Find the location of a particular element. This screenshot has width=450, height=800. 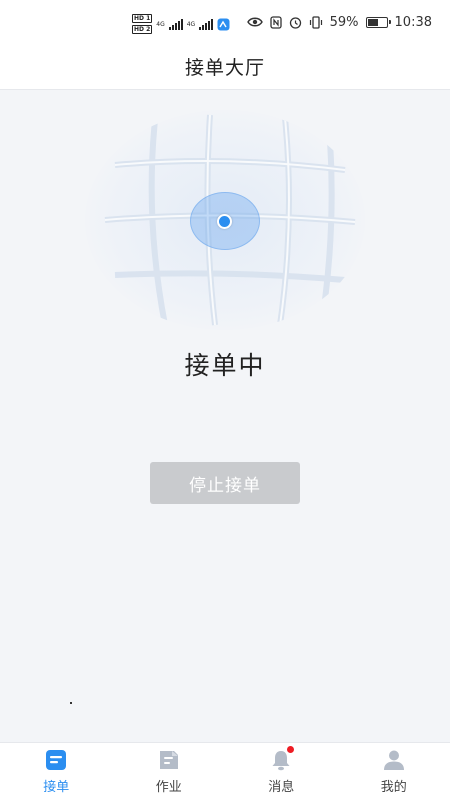

app-header: 接单大厅 is located at coordinates (225, 67).